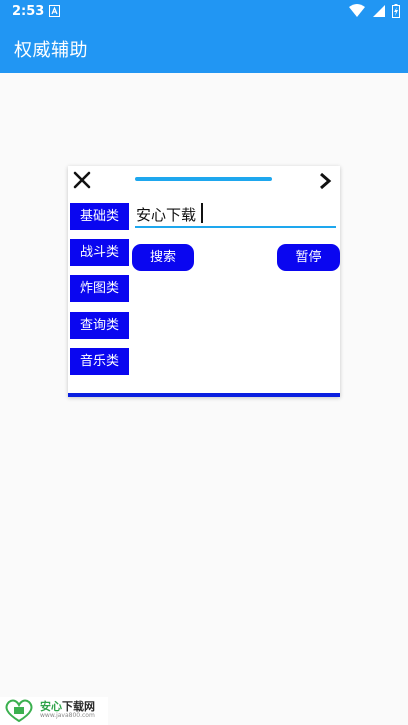  Describe the element at coordinates (99, 325) in the screenshot. I see `category-query-button: 查询类` at that location.